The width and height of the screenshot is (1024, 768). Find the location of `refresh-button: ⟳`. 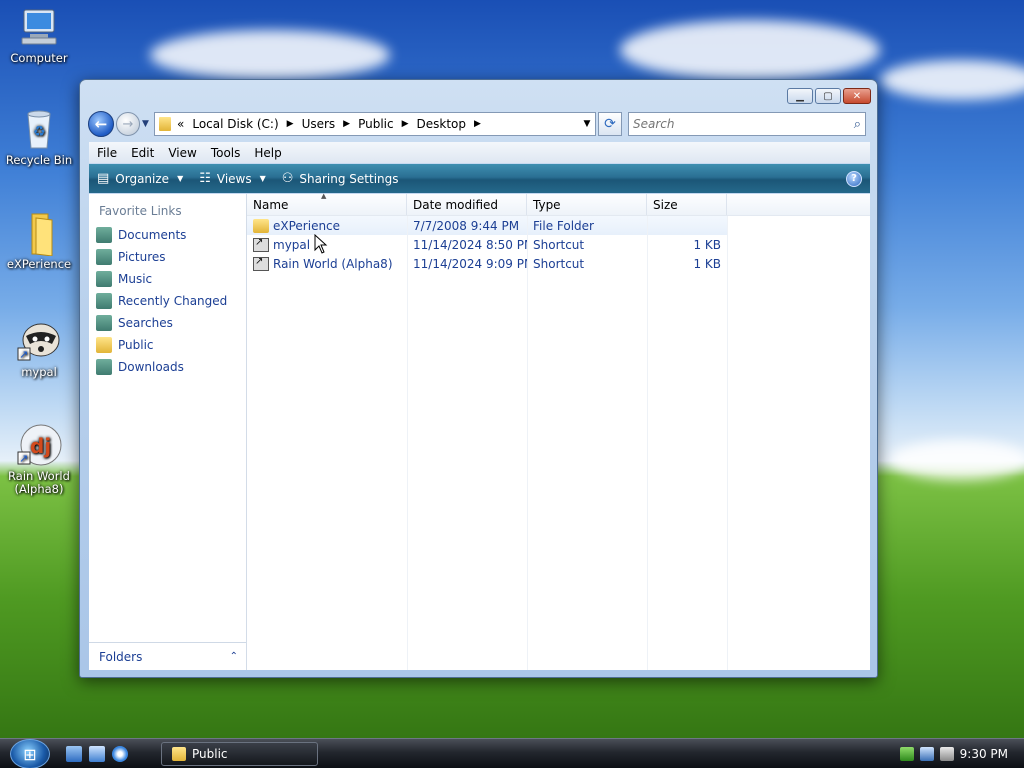

refresh-button: ⟳ is located at coordinates (610, 124).